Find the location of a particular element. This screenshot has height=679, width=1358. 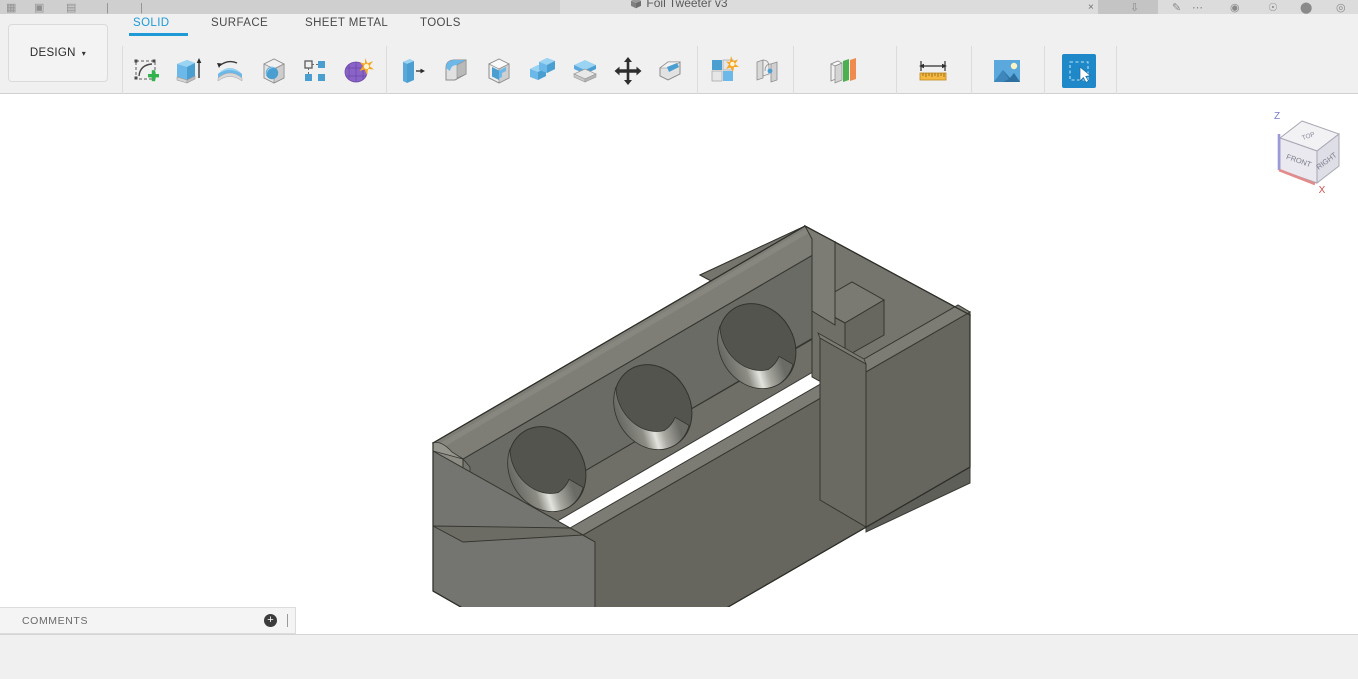

ribbon-toolbar: DESIGN ▾ SOLID SURFACE SHEET METAL TOOLS is located at coordinates (679, 59).